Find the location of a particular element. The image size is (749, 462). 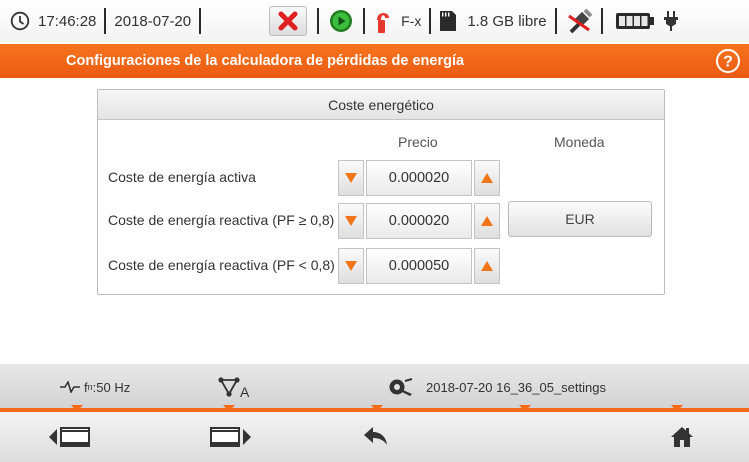

currency-column-header: Moneda is located at coordinates (579, 142).